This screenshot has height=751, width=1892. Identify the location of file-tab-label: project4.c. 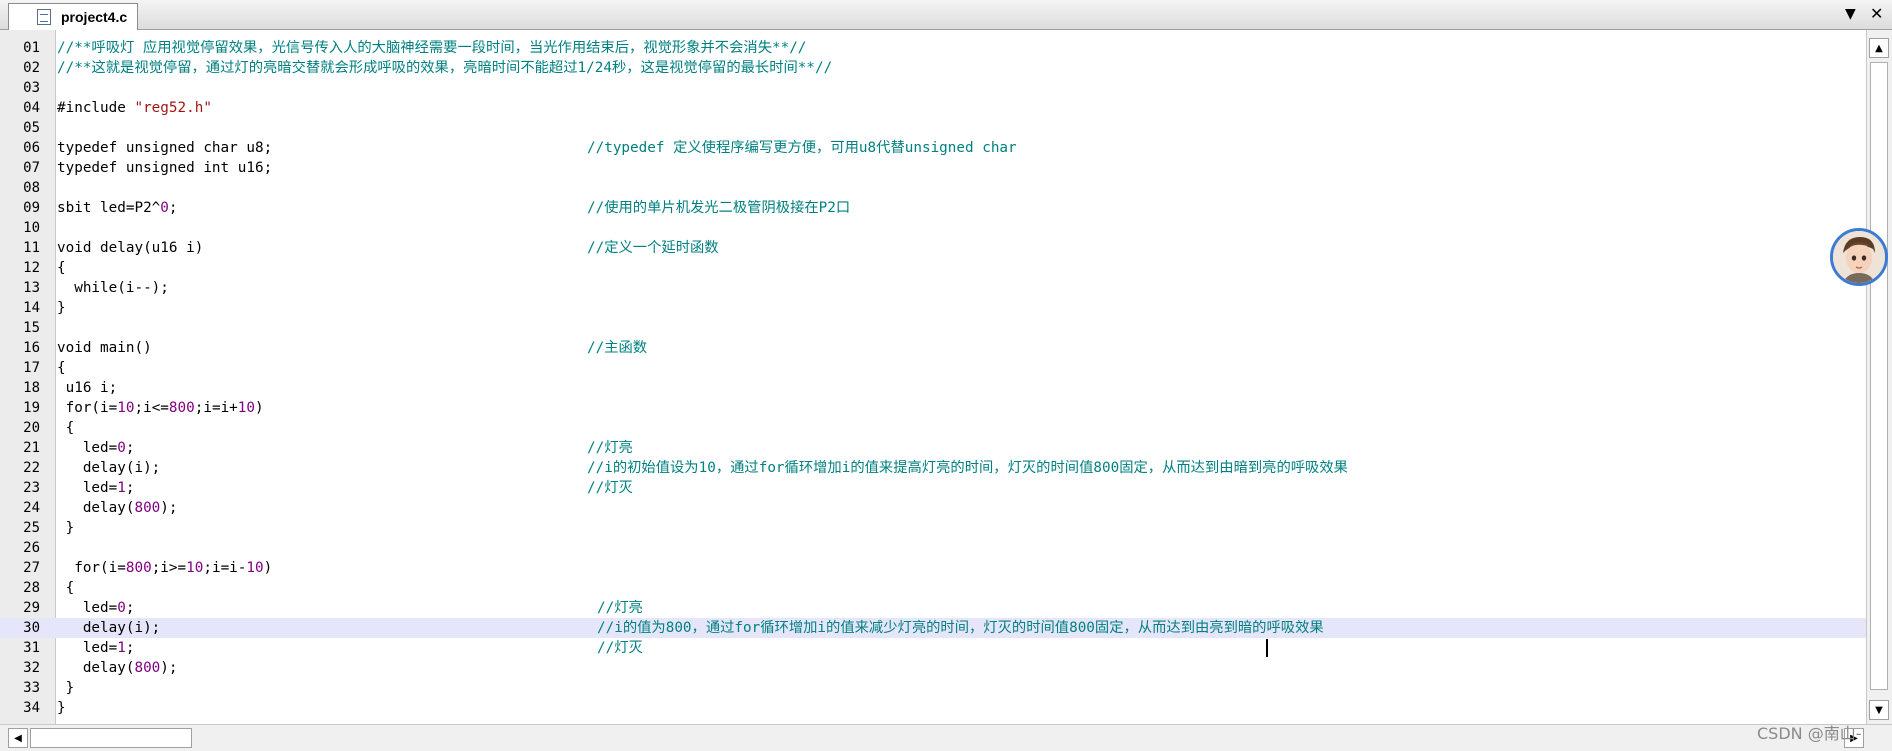
(94, 17).